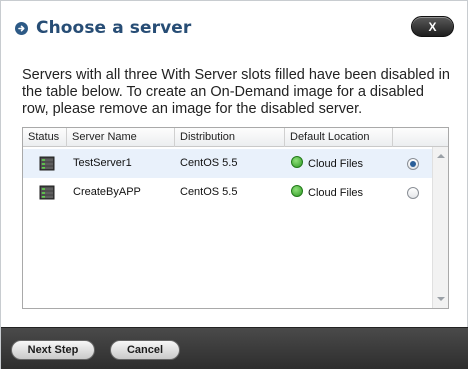 Image resolution: width=468 pixels, height=369 pixels. I want to click on dialog-title: Choose a server, so click(114, 28).